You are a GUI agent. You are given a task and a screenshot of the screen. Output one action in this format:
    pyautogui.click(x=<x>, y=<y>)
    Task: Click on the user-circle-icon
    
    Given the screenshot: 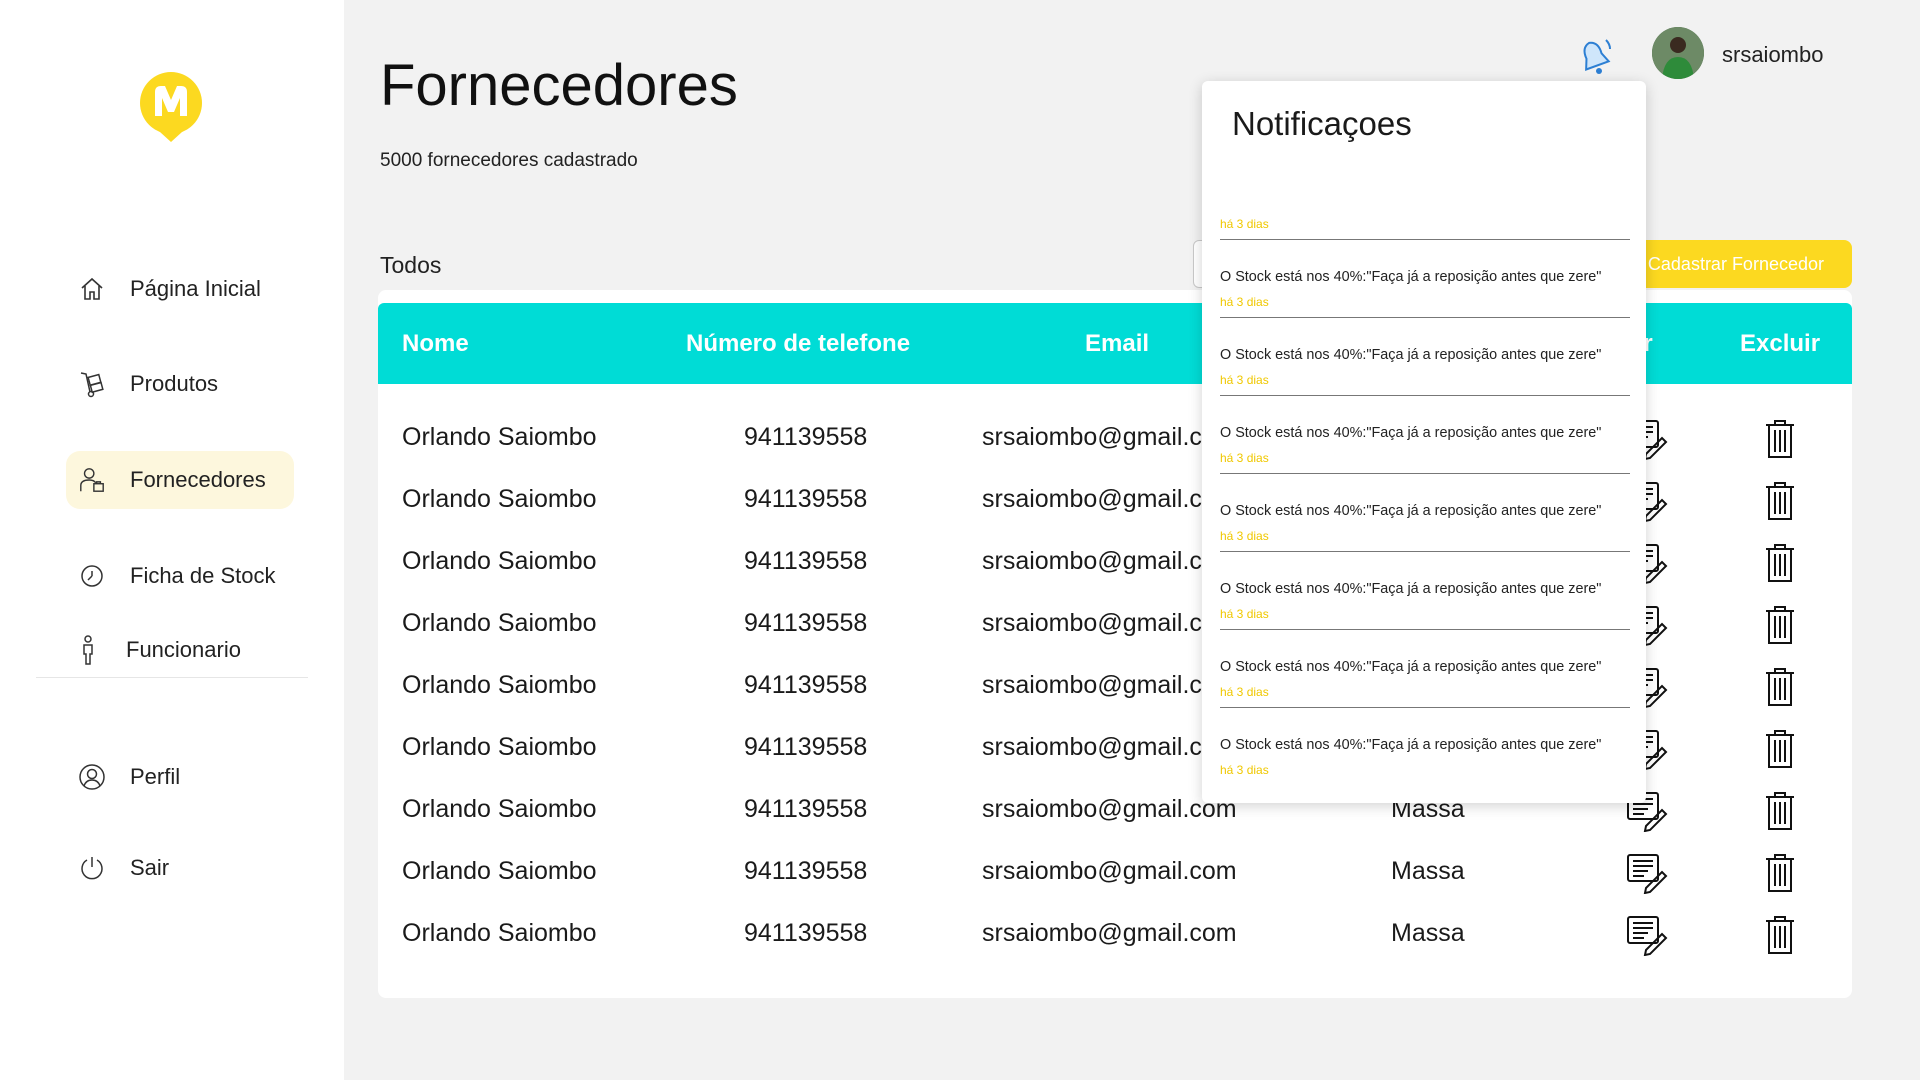 What is the action you would take?
    pyautogui.click(x=92, y=777)
    